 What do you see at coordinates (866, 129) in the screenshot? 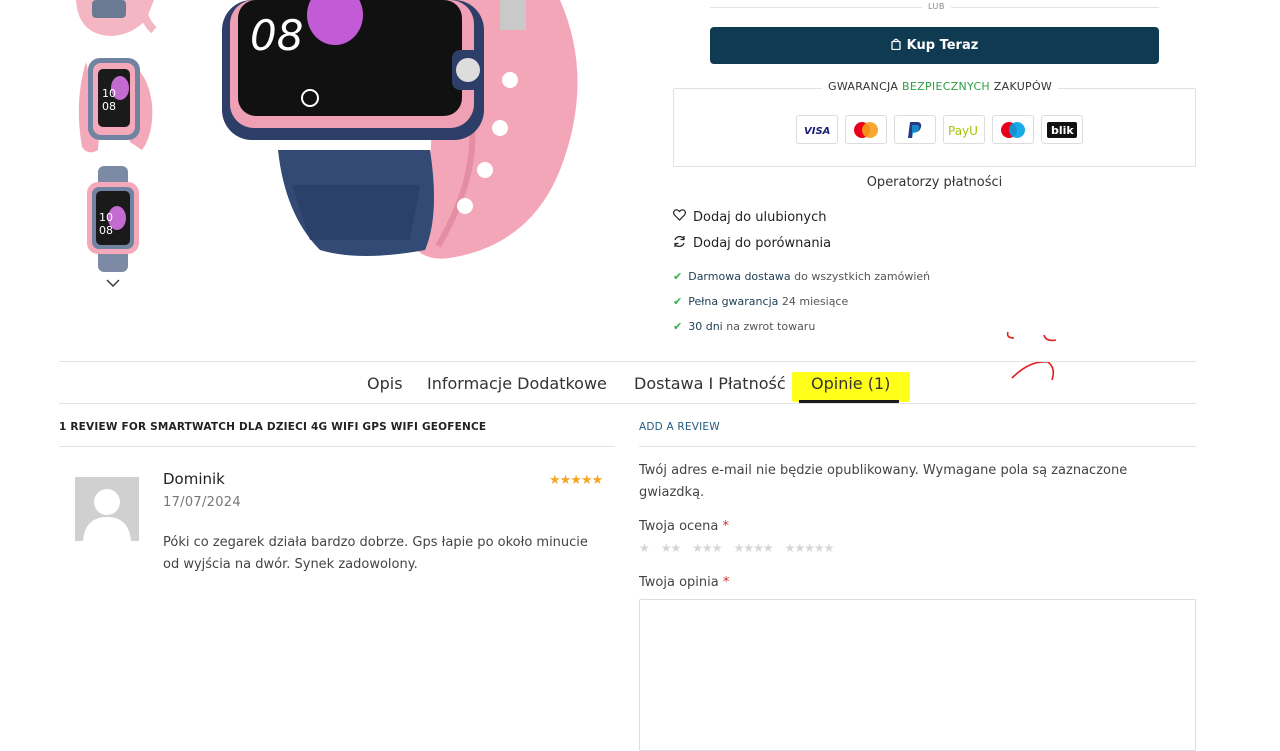
I see `mastercard-icon` at bounding box center [866, 129].